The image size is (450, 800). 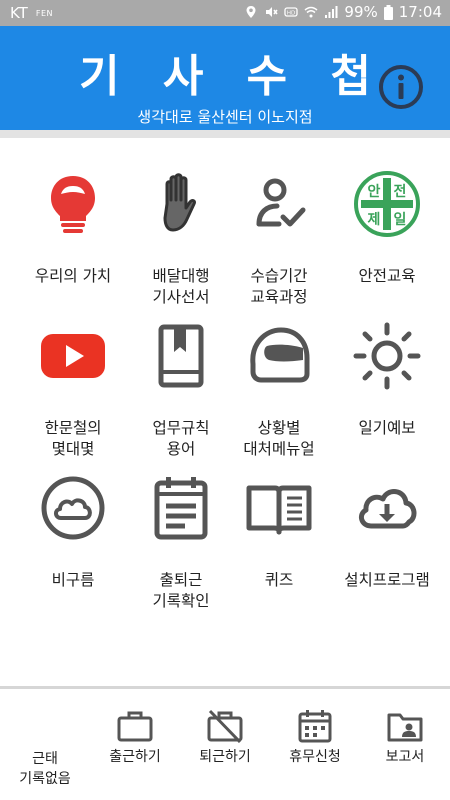 What do you see at coordinates (420, 12) in the screenshot?
I see `clock: 17:04` at bounding box center [420, 12].